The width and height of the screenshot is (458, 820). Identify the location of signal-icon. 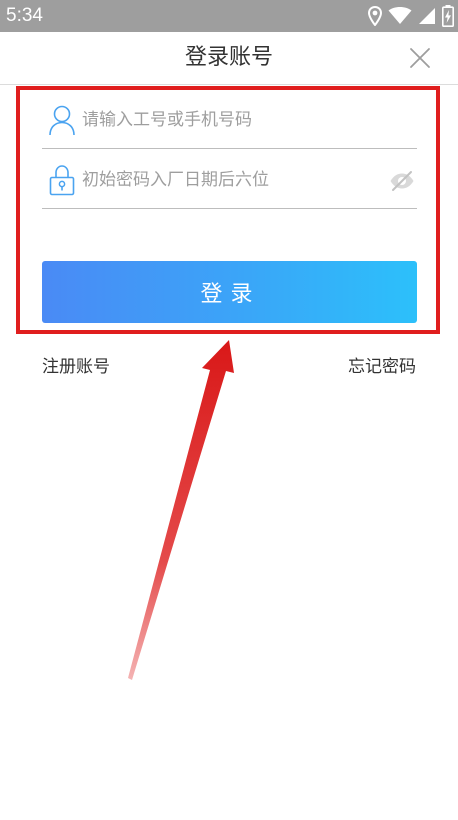
(427, 16).